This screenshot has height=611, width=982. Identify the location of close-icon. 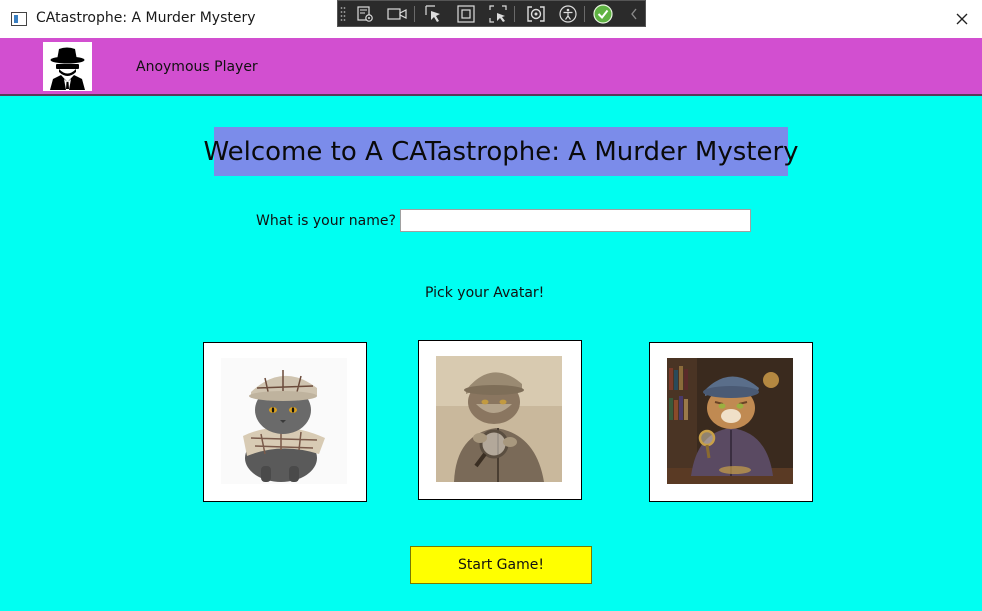
(962, 19).